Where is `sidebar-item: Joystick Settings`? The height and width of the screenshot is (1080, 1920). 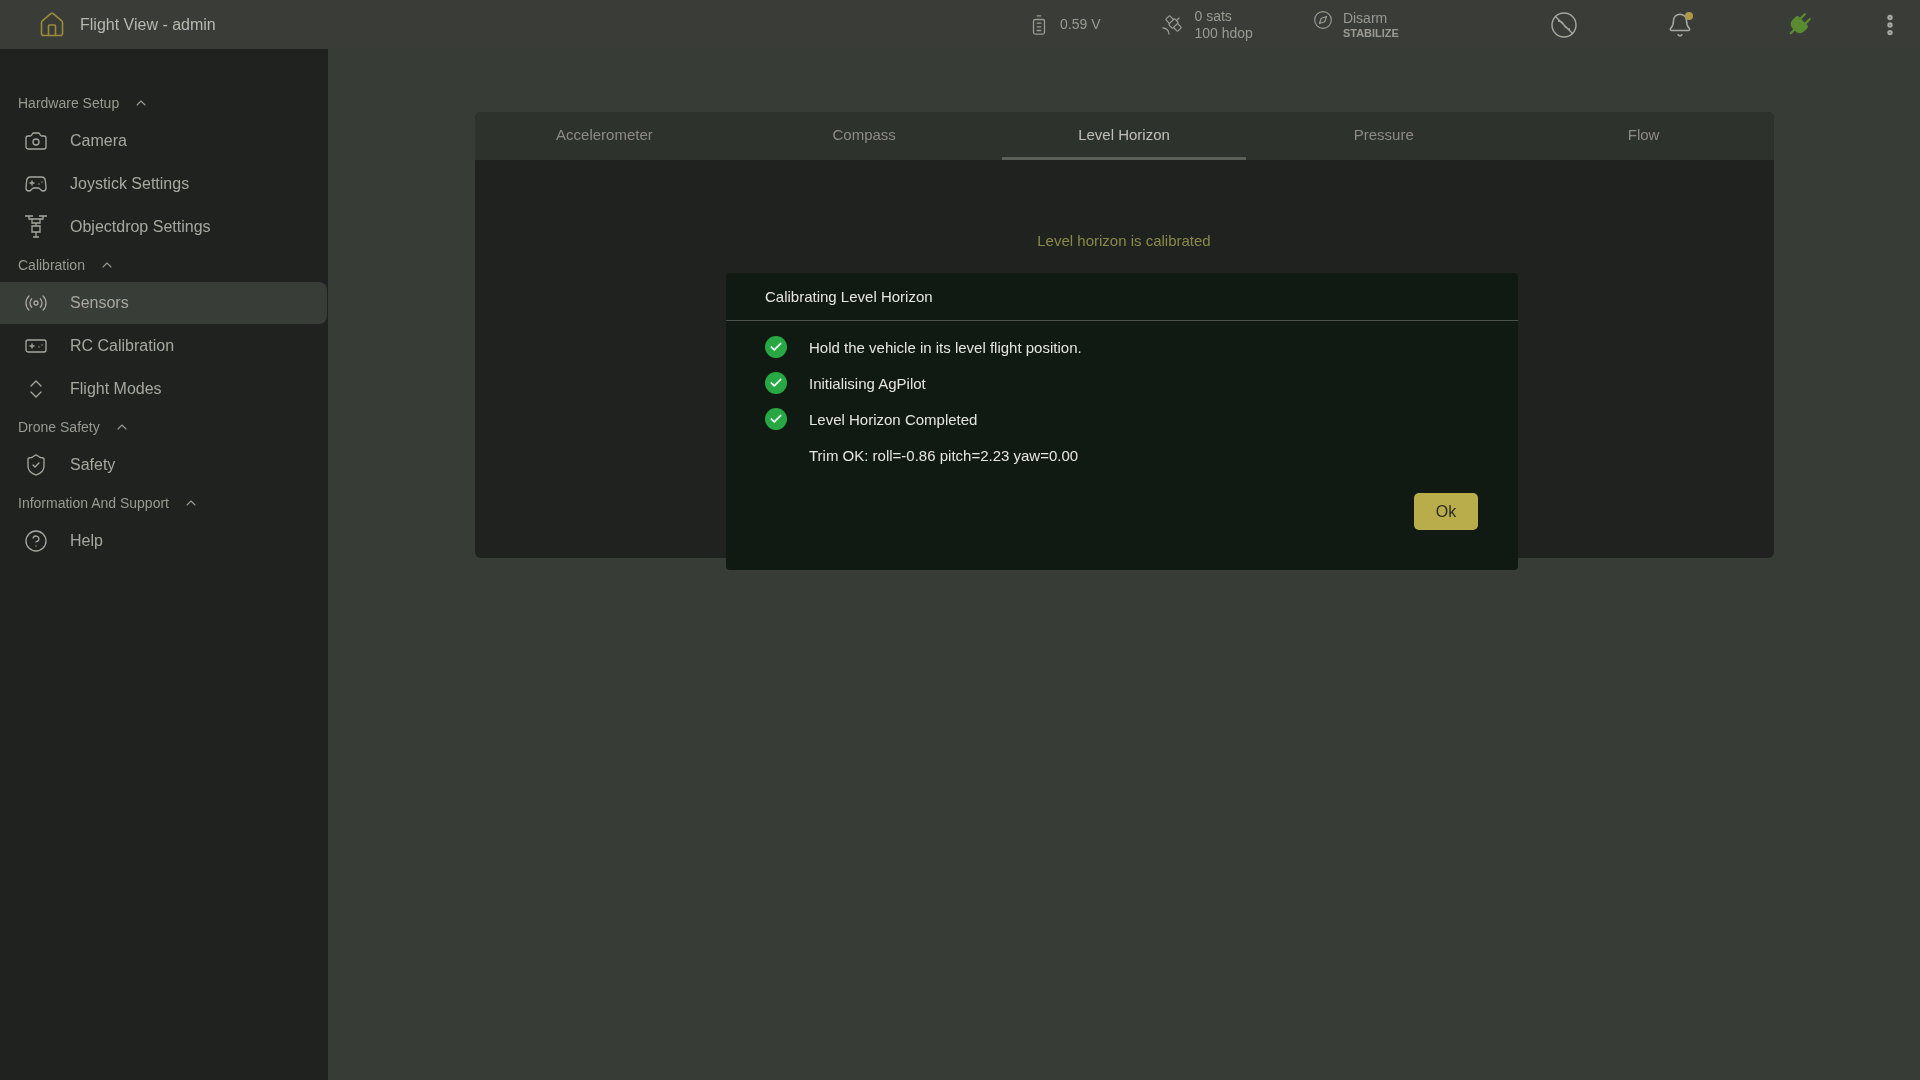 sidebar-item: Joystick Settings is located at coordinates (163, 184).